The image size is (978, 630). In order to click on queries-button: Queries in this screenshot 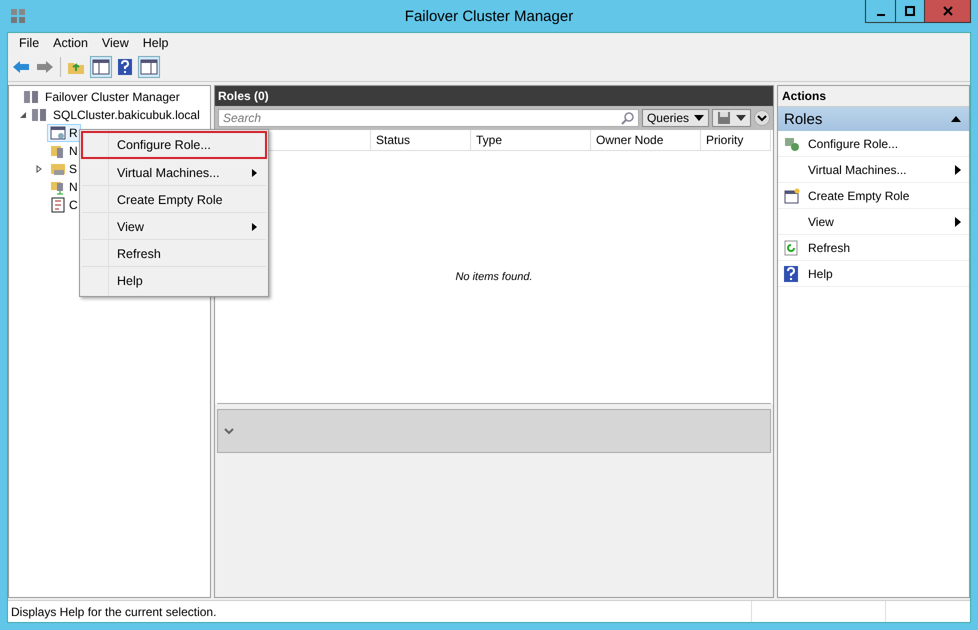, I will do `click(675, 118)`.